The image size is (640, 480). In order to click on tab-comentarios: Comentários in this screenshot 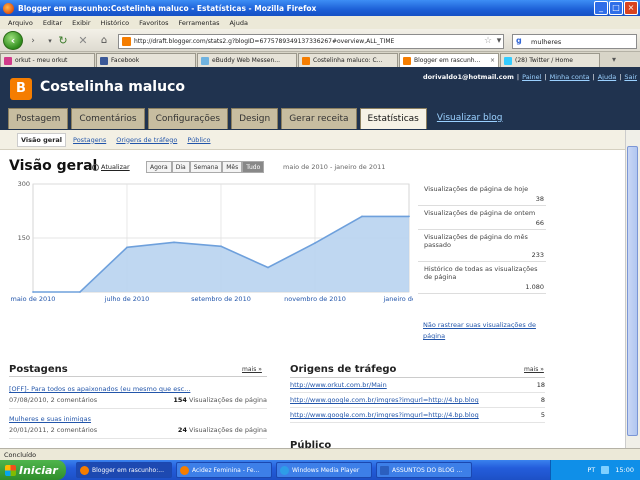, I will do `click(108, 118)`.